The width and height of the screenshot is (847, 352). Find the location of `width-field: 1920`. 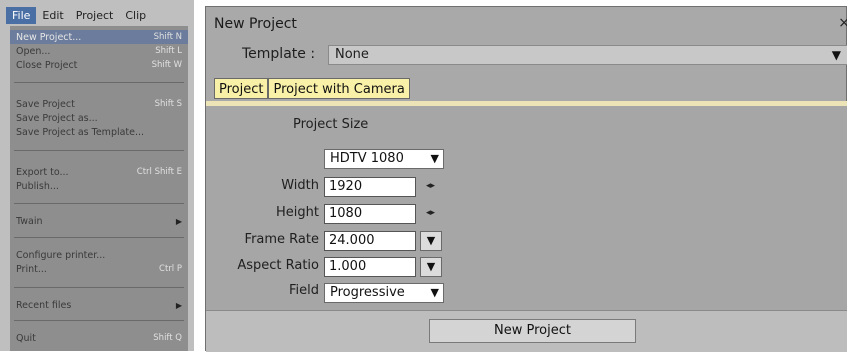

width-field: 1920 is located at coordinates (370, 187).